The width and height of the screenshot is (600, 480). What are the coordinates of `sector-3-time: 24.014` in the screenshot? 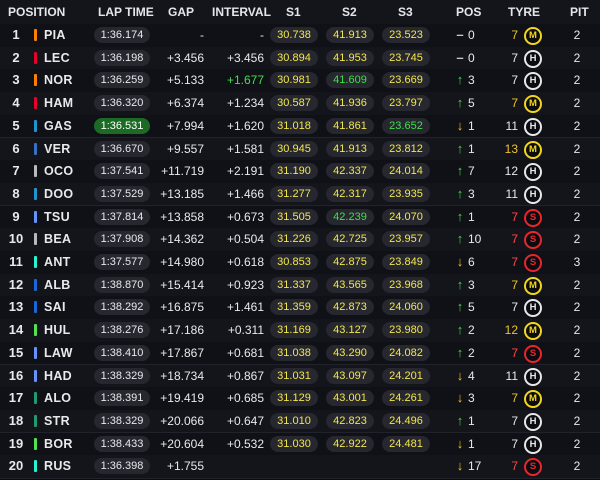 It's located at (406, 171).